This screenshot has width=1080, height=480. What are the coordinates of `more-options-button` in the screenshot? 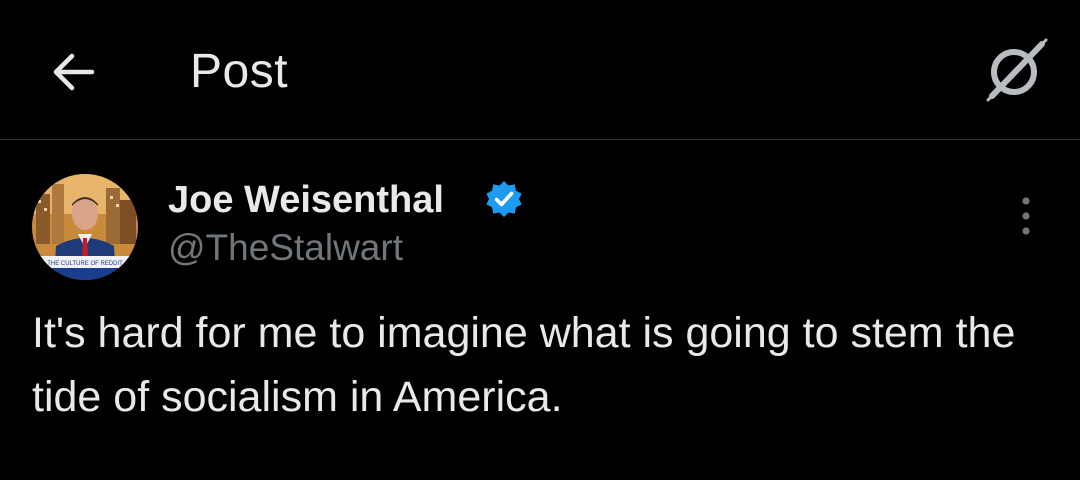 It's located at (1026, 216).